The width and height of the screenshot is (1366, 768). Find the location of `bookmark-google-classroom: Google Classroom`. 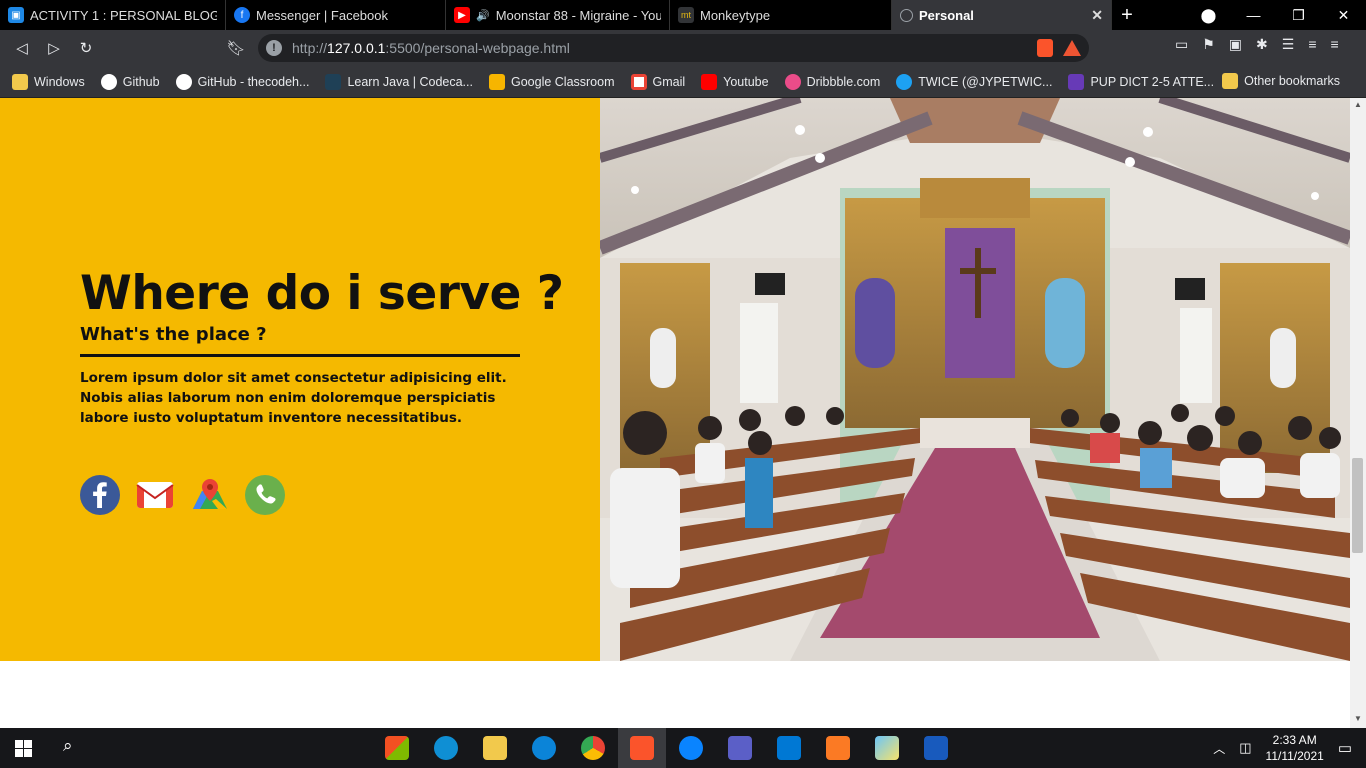

bookmark-google-classroom: Google Classroom is located at coordinates (551, 81).